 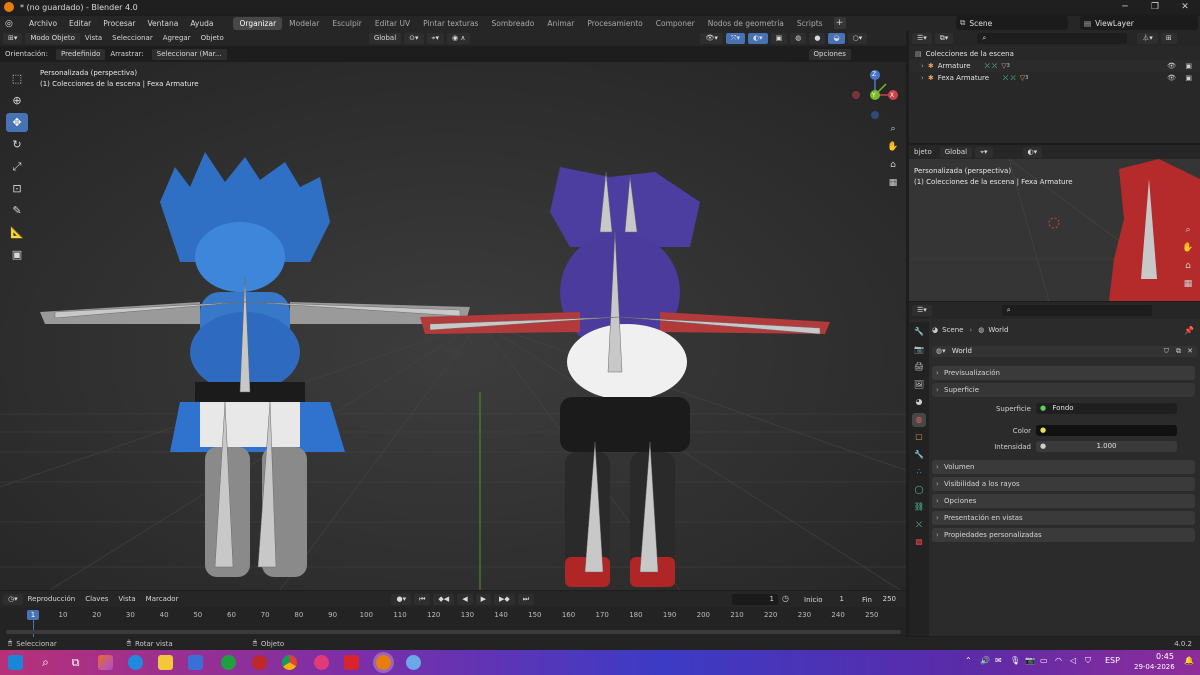 What do you see at coordinates (17, 210) in the screenshot?
I see `annotate-icon: ✎` at bounding box center [17, 210].